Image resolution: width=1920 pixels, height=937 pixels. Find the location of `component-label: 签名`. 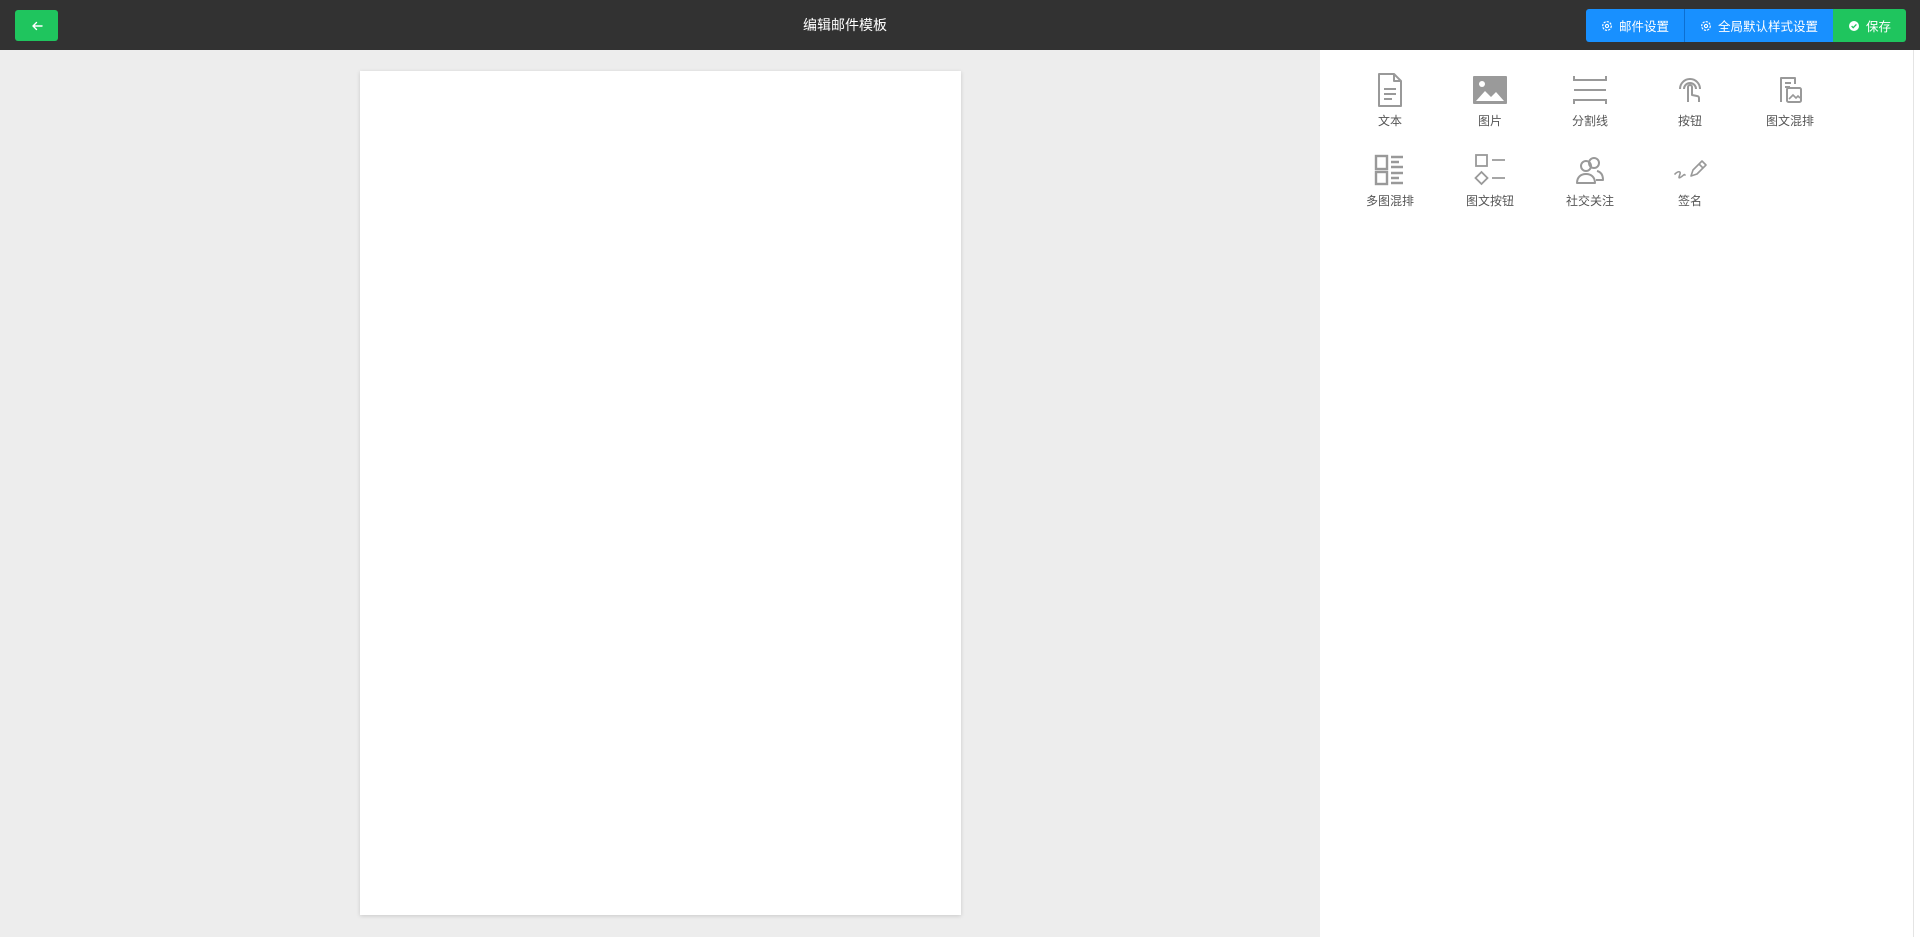

component-label: 签名 is located at coordinates (1689, 201).